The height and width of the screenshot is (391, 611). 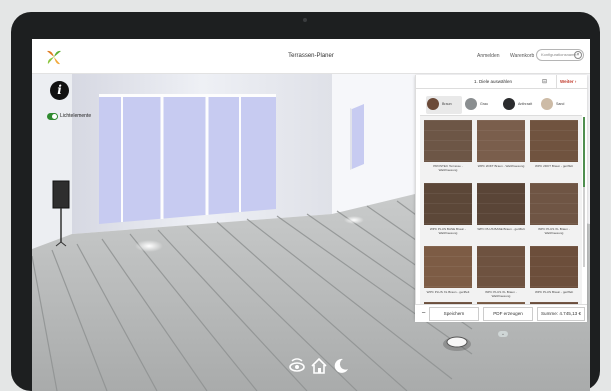 I want to click on step-title: 1. Diele auswählen, so click(x=493, y=81).